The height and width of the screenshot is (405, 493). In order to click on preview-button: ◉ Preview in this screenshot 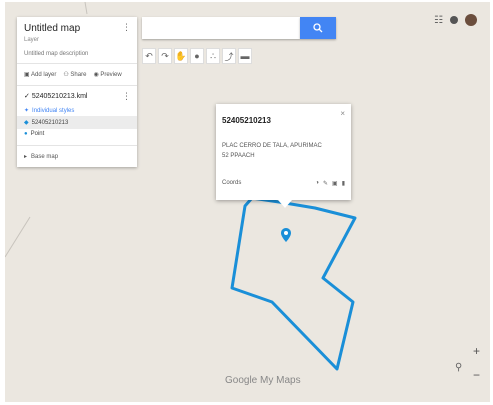, I will do `click(107, 74)`.